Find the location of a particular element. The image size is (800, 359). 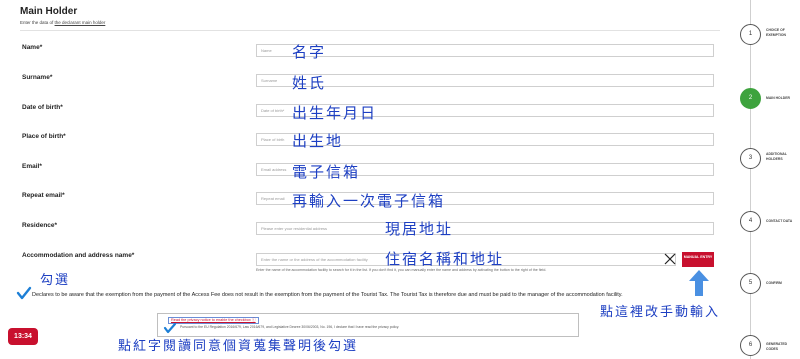

annotation-privacy: 點紅字閱讀同意個資蒐集聲明後勾選 is located at coordinates (238, 346).